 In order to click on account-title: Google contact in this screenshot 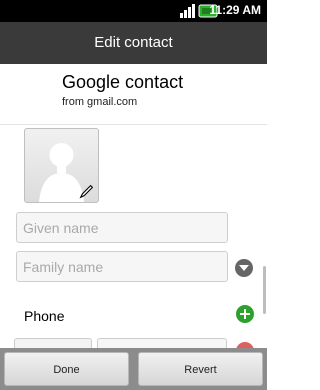, I will do `click(123, 82)`.